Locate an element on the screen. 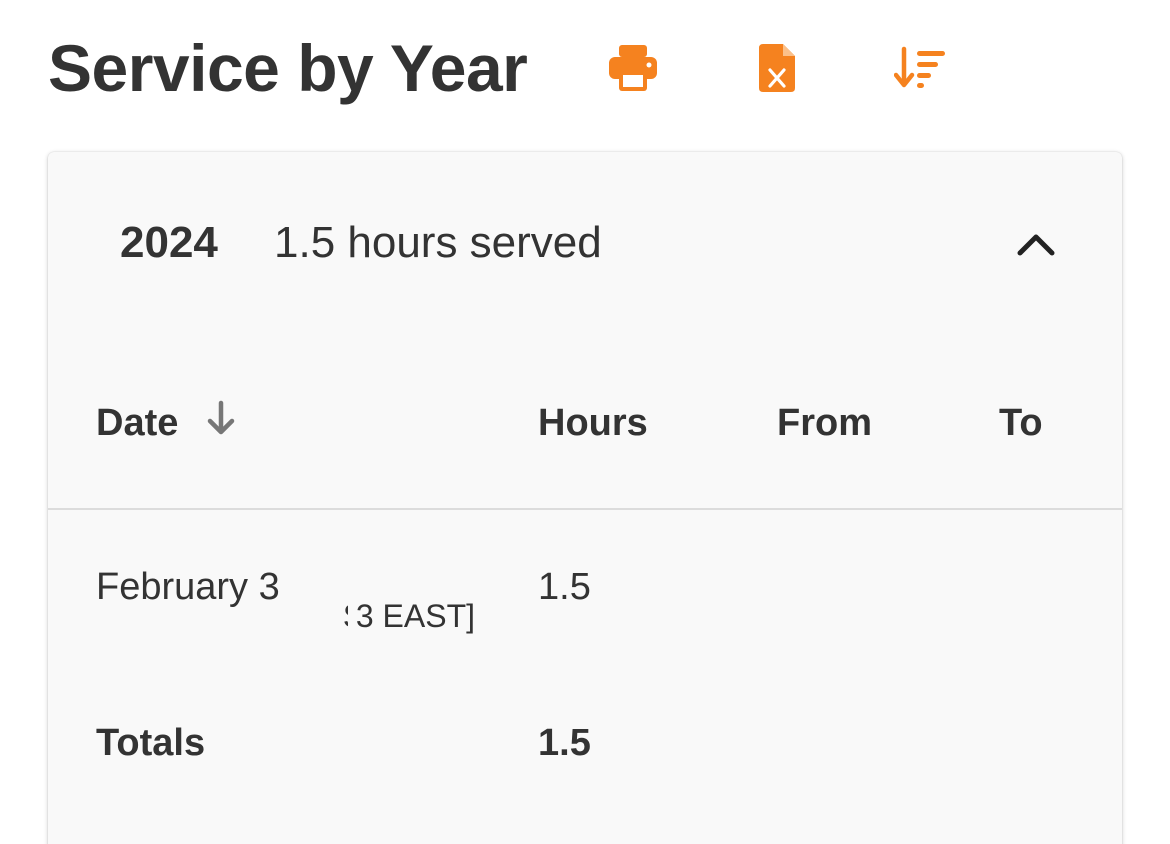  totals-label: Totals is located at coordinates (151, 743).